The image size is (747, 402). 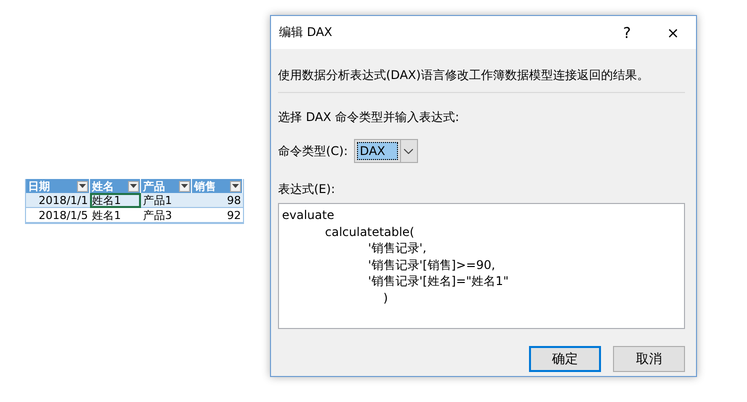 I want to click on header-text: 姓名, so click(x=103, y=186).